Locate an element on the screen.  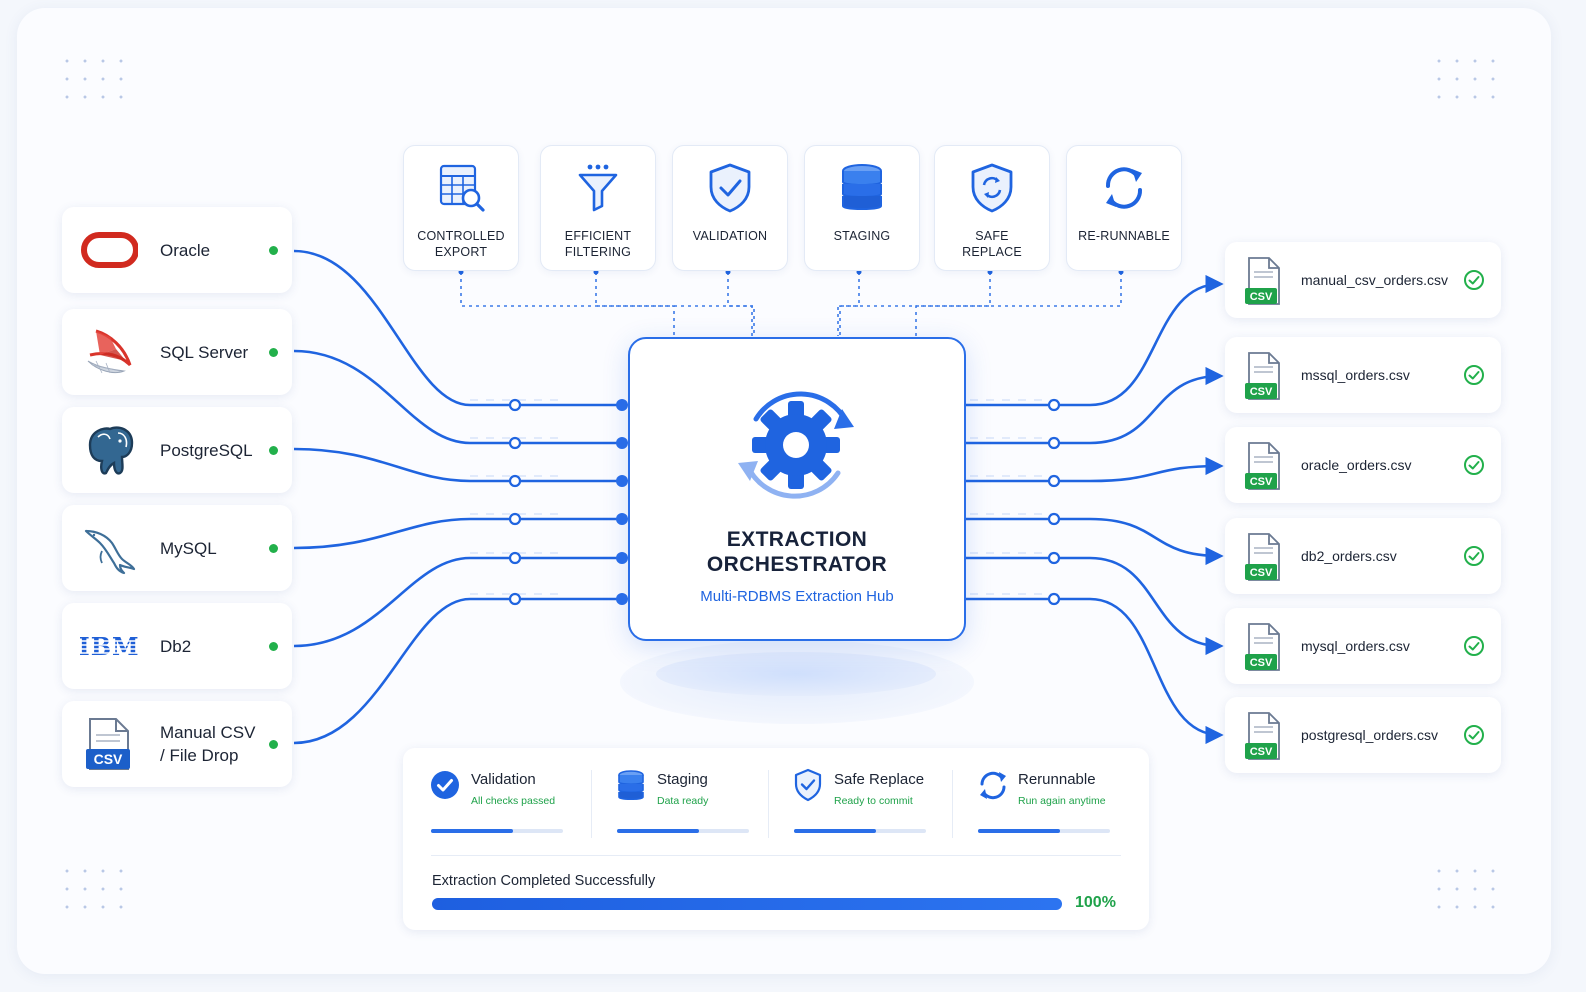
output-filename: manual_csv_orders.csv is located at coordinates (1375, 280).